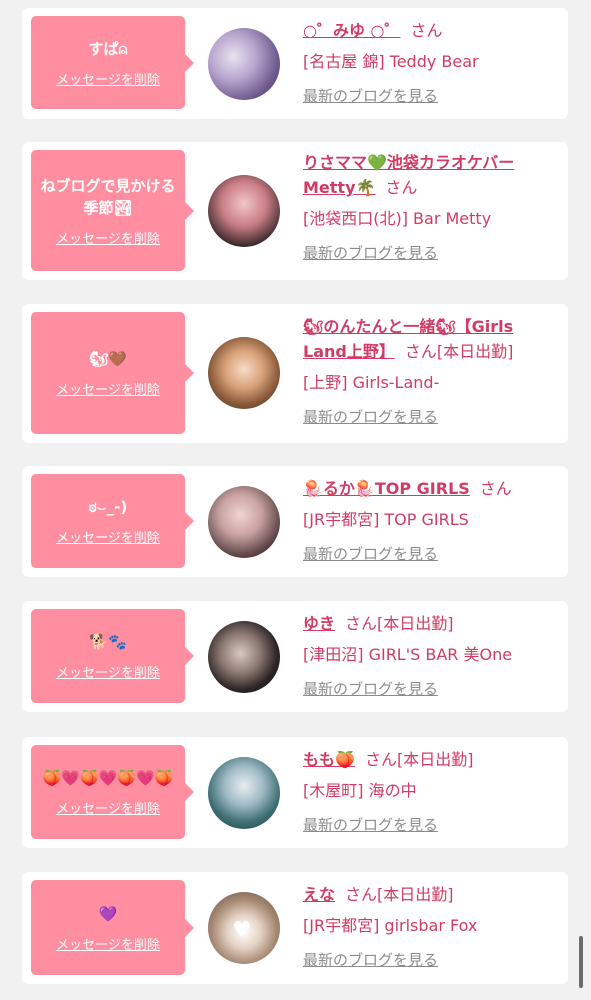 The width and height of the screenshot is (591, 1000). Describe the element at coordinates (108, 359) in the screenshot. I see `message-text: 🐿🤎` at that location.